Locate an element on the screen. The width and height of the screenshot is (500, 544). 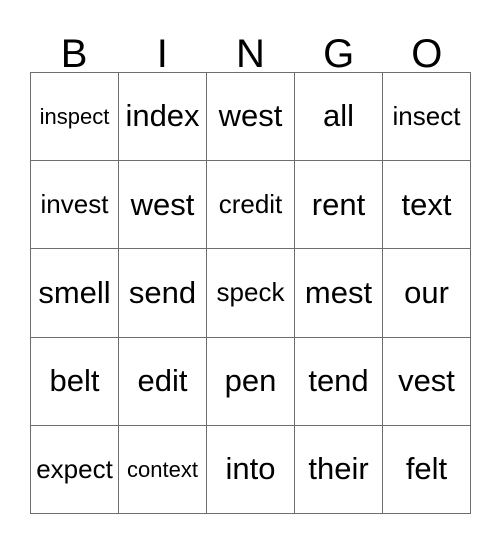
bingo-row: inspect index west all insect is located at coordinates (251, 117).